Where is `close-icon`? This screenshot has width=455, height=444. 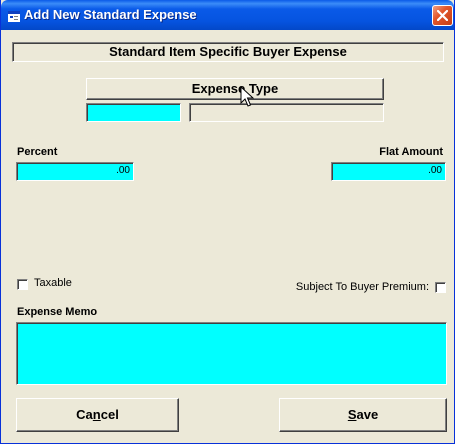 close-icon is located at coordinates (442, 15).